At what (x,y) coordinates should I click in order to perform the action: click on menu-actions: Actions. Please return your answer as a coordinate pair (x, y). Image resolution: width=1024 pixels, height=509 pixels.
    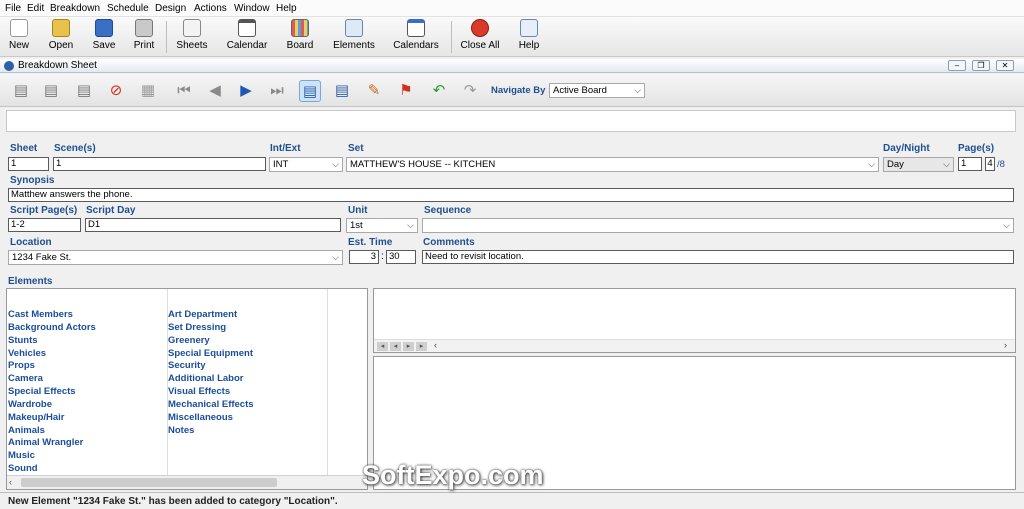
    Looking at the image, I should click on (210, 8).